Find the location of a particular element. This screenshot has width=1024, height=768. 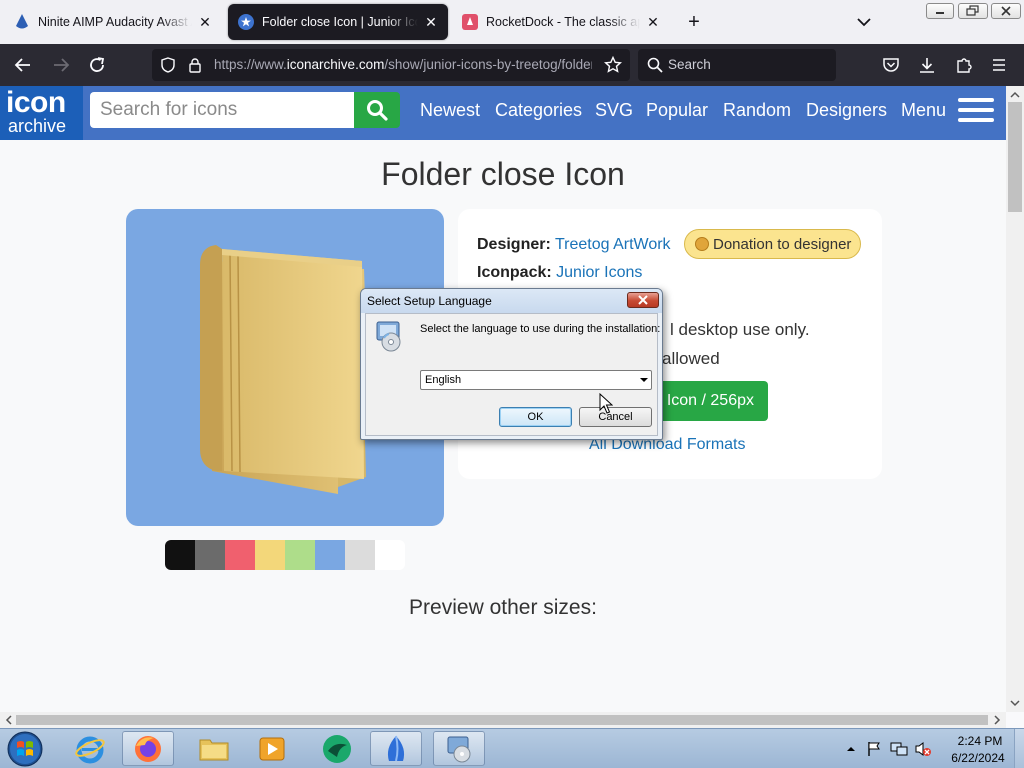

lock-icon is located at coordinates (195, 67).